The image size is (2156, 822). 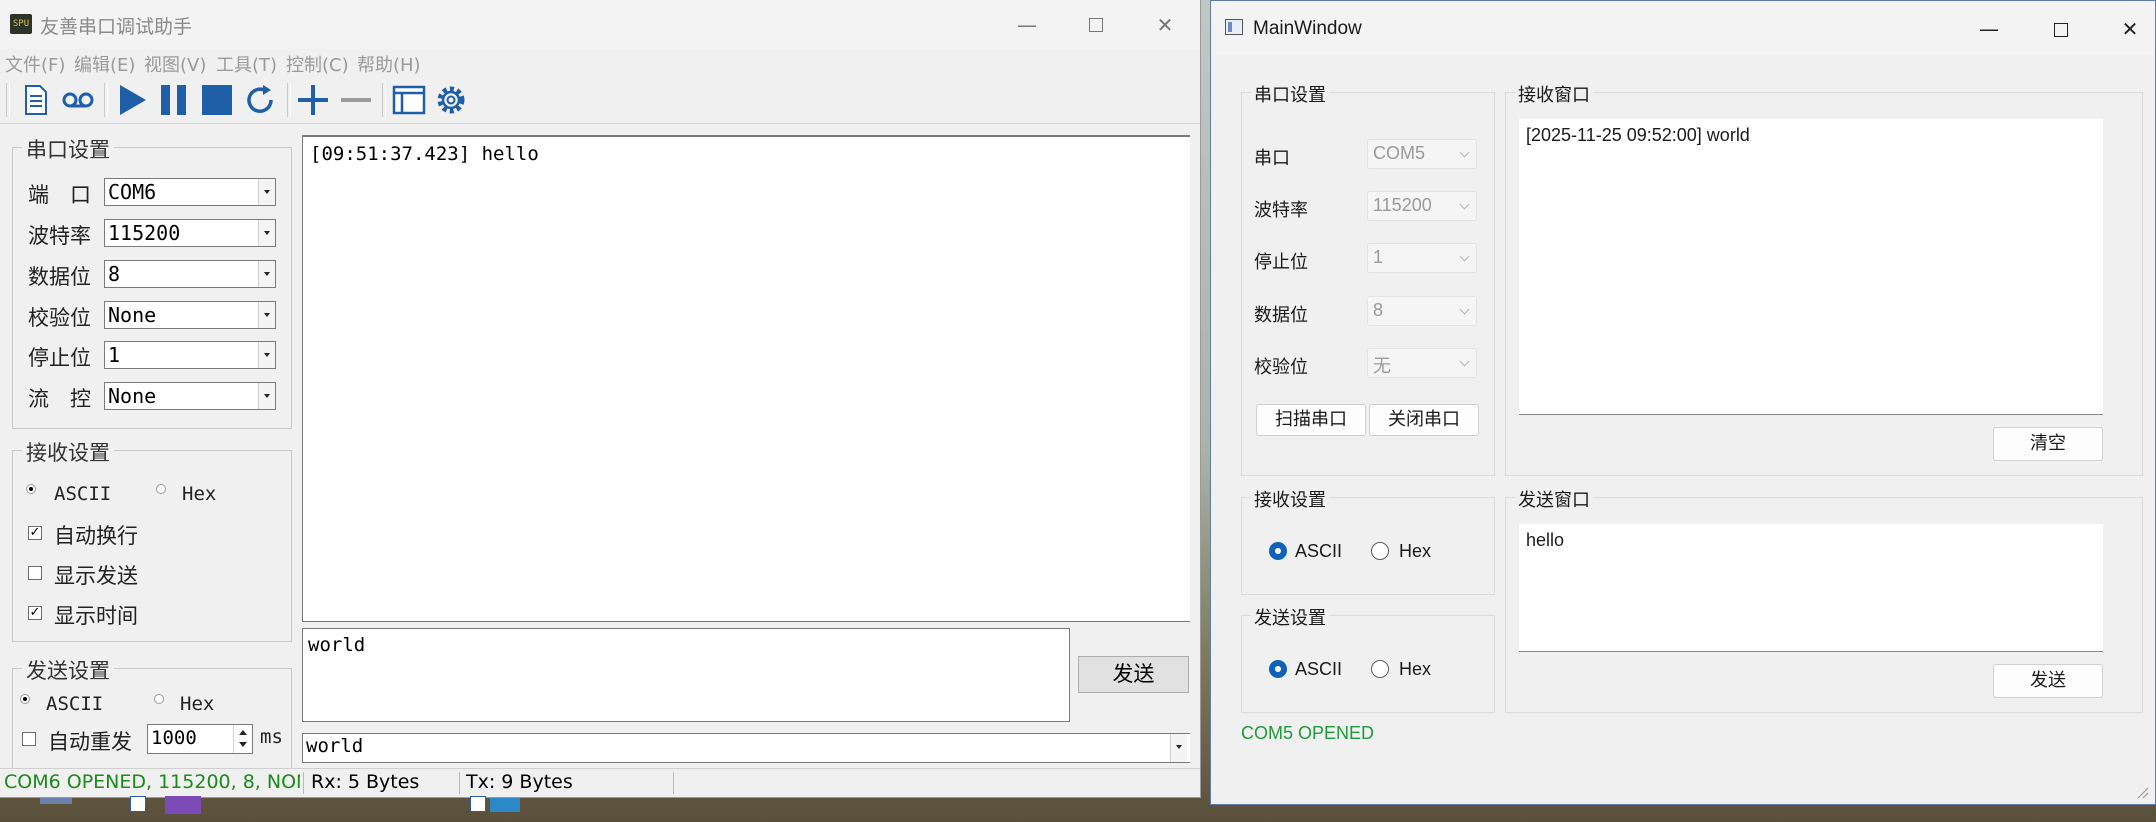 What do you see at coordinates (246, 64) in the screenshot?
I see `menu-tools: 工具(T)` at bounding box center [246, 64].